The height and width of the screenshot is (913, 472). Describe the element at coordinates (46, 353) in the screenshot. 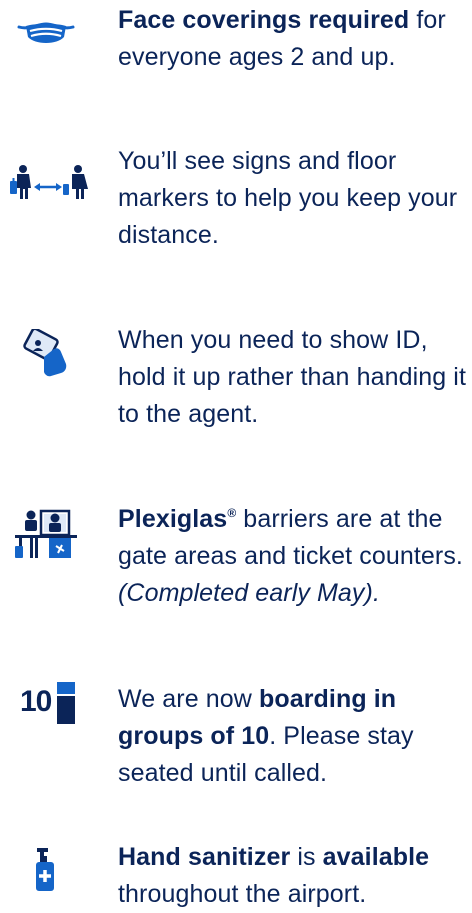

I see `hand-id-card-icon` at that location.